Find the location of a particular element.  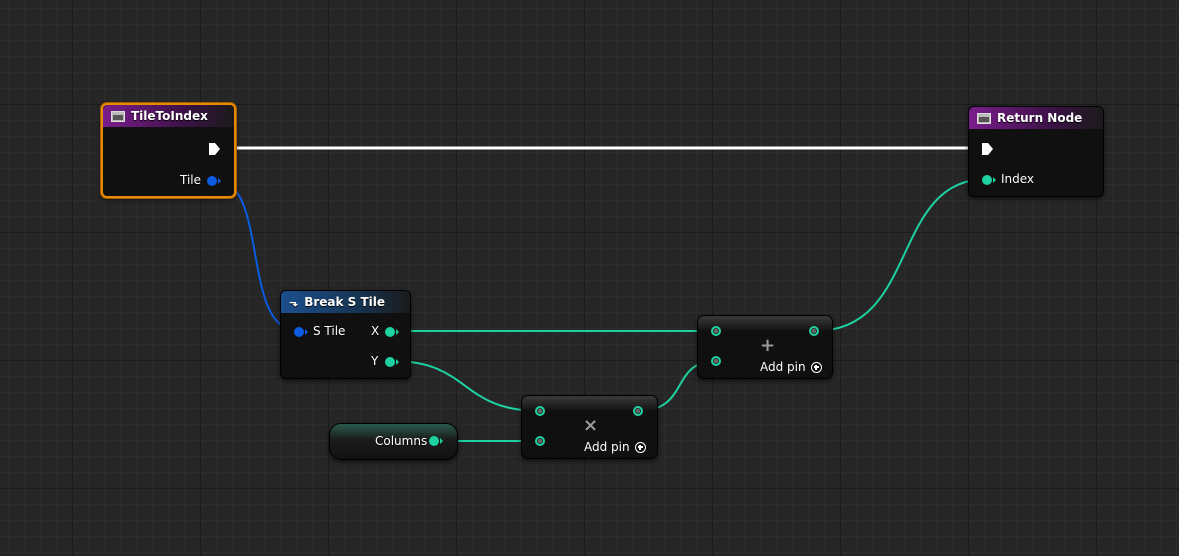

add-in-b-pin is located at coordinates (716, 361).